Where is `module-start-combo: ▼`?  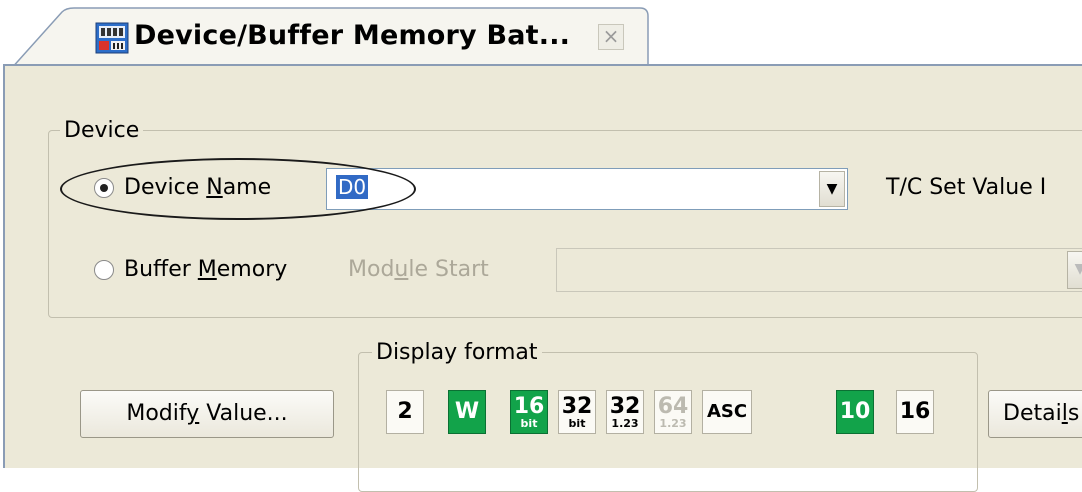
module-start-combo: ▼ is located at coordinates (819, 270).